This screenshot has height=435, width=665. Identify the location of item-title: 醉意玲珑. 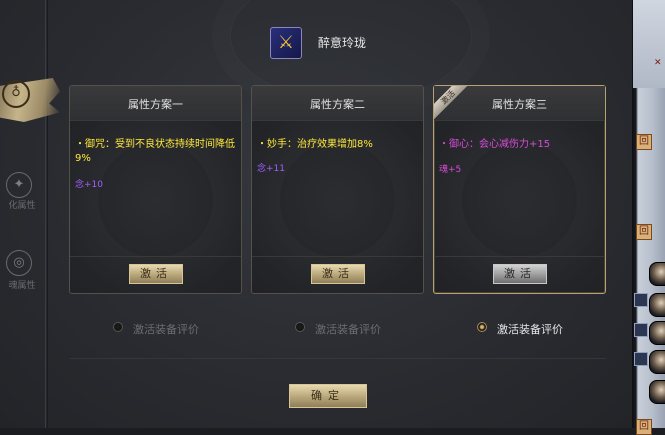
(342, 43).